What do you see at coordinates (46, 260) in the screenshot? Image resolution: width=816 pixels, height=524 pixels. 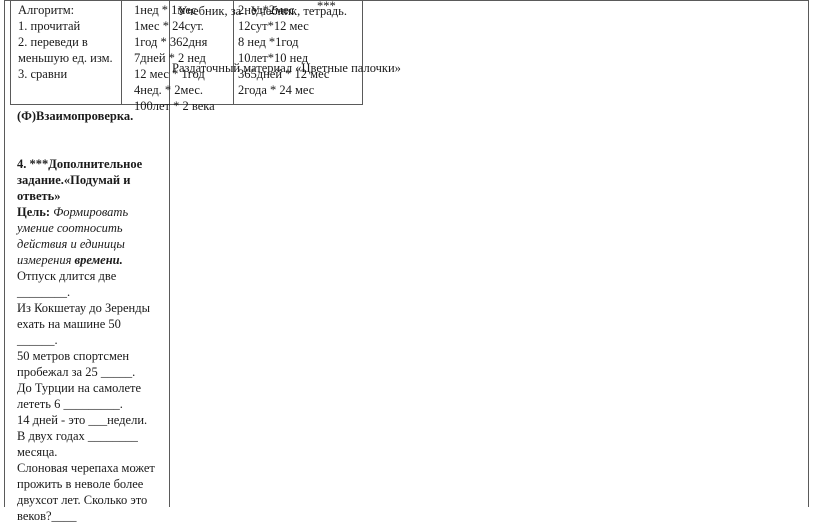 I see `goal-text: измерения` at bounding box center [46, 260].